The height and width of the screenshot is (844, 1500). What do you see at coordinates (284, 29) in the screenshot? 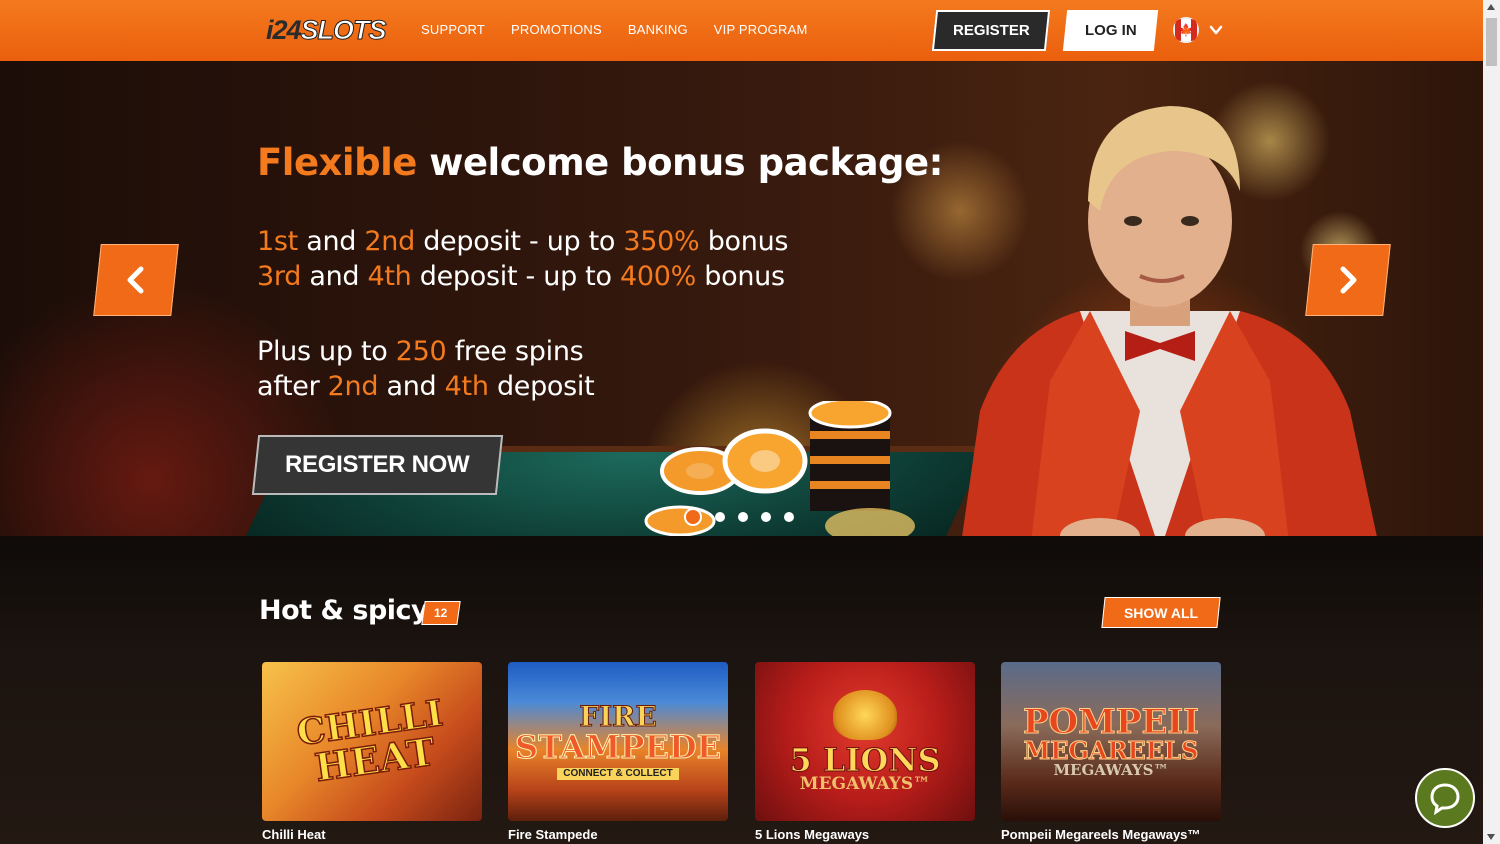
I see `logo-part-a: i24` at bounding box center [284, 29].